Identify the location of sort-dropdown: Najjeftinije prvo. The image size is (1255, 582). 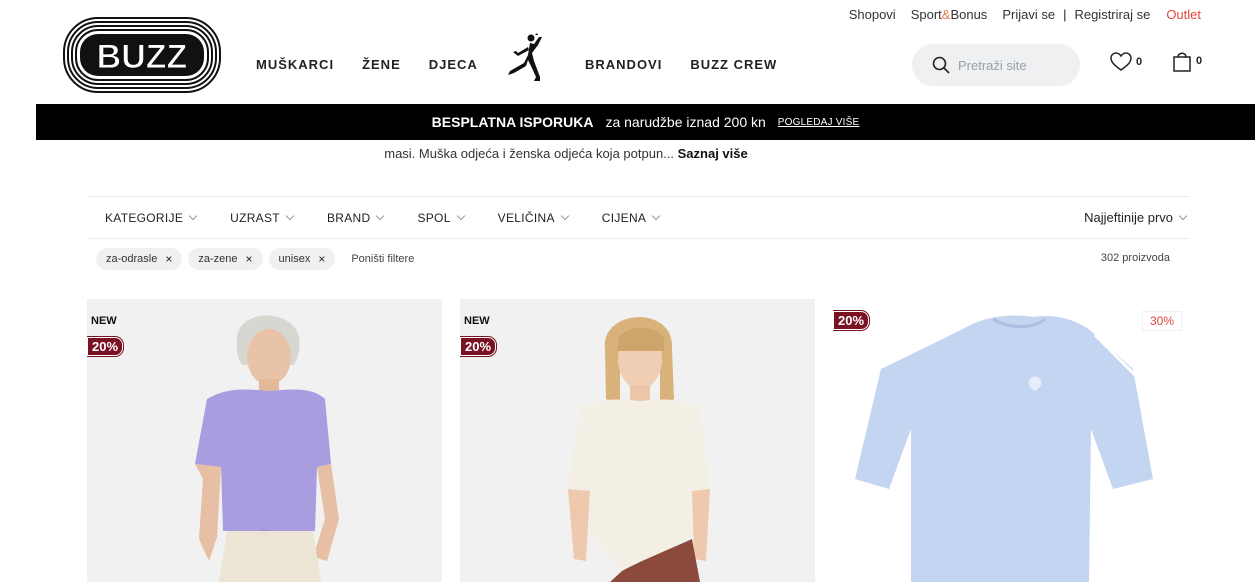
(1136, 217).